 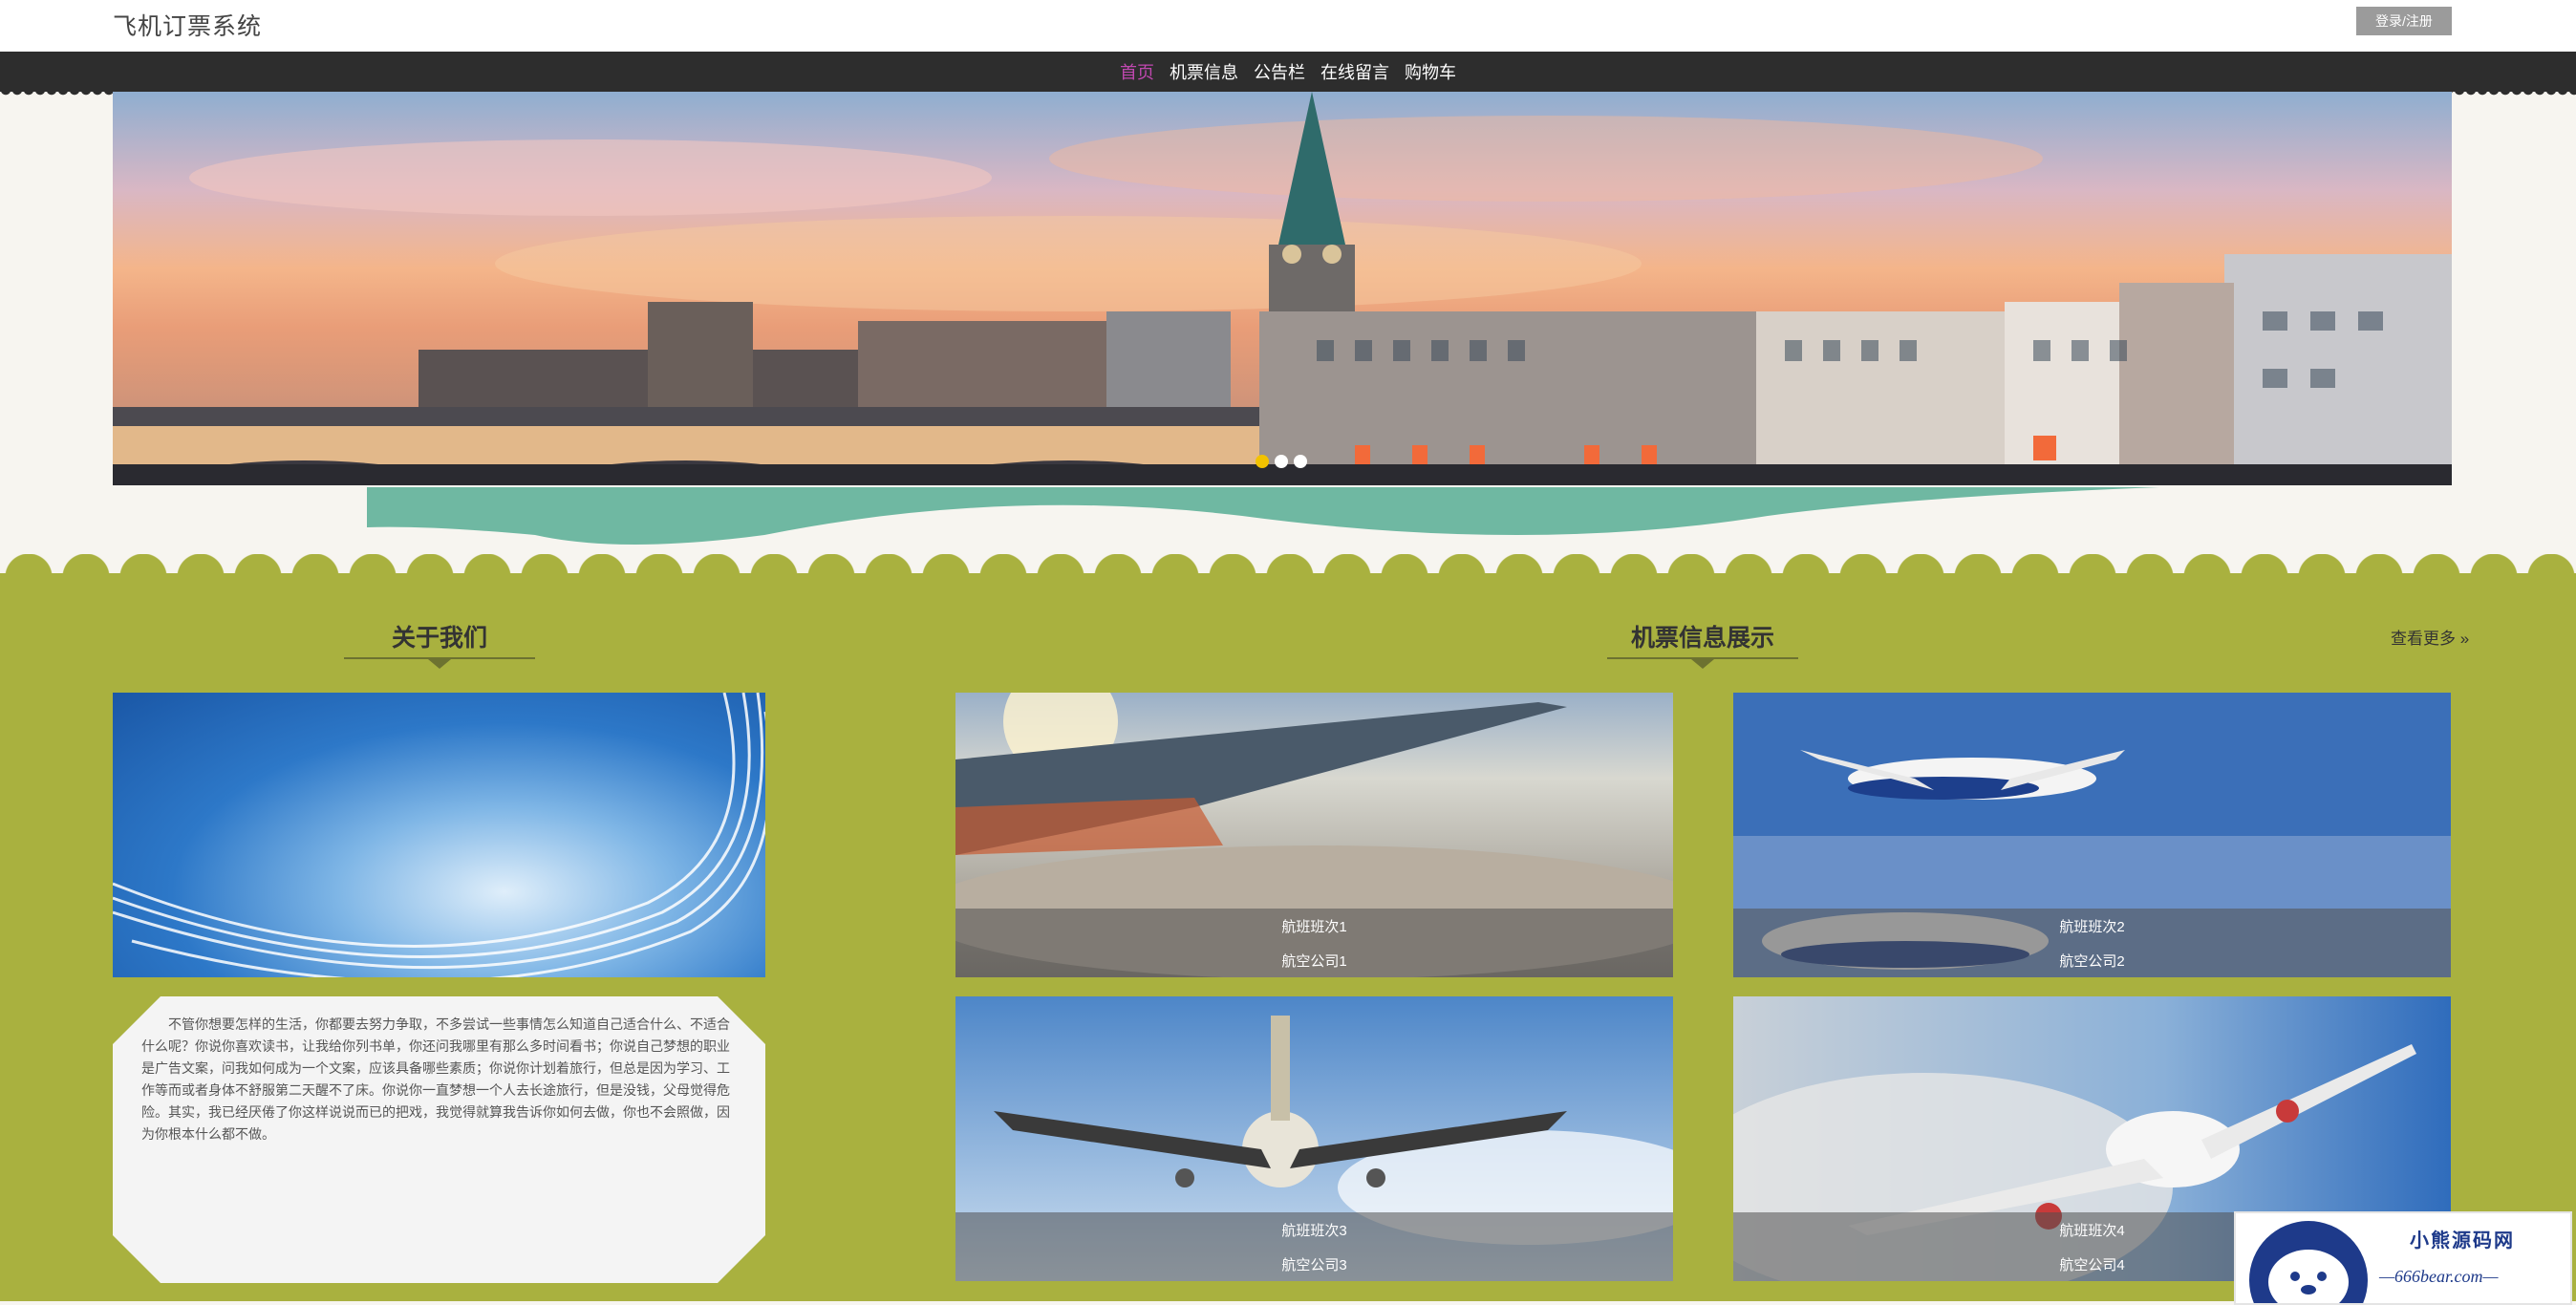 I want to click on flights-heading: 机票信息展示, so click(x=1702, y=638).